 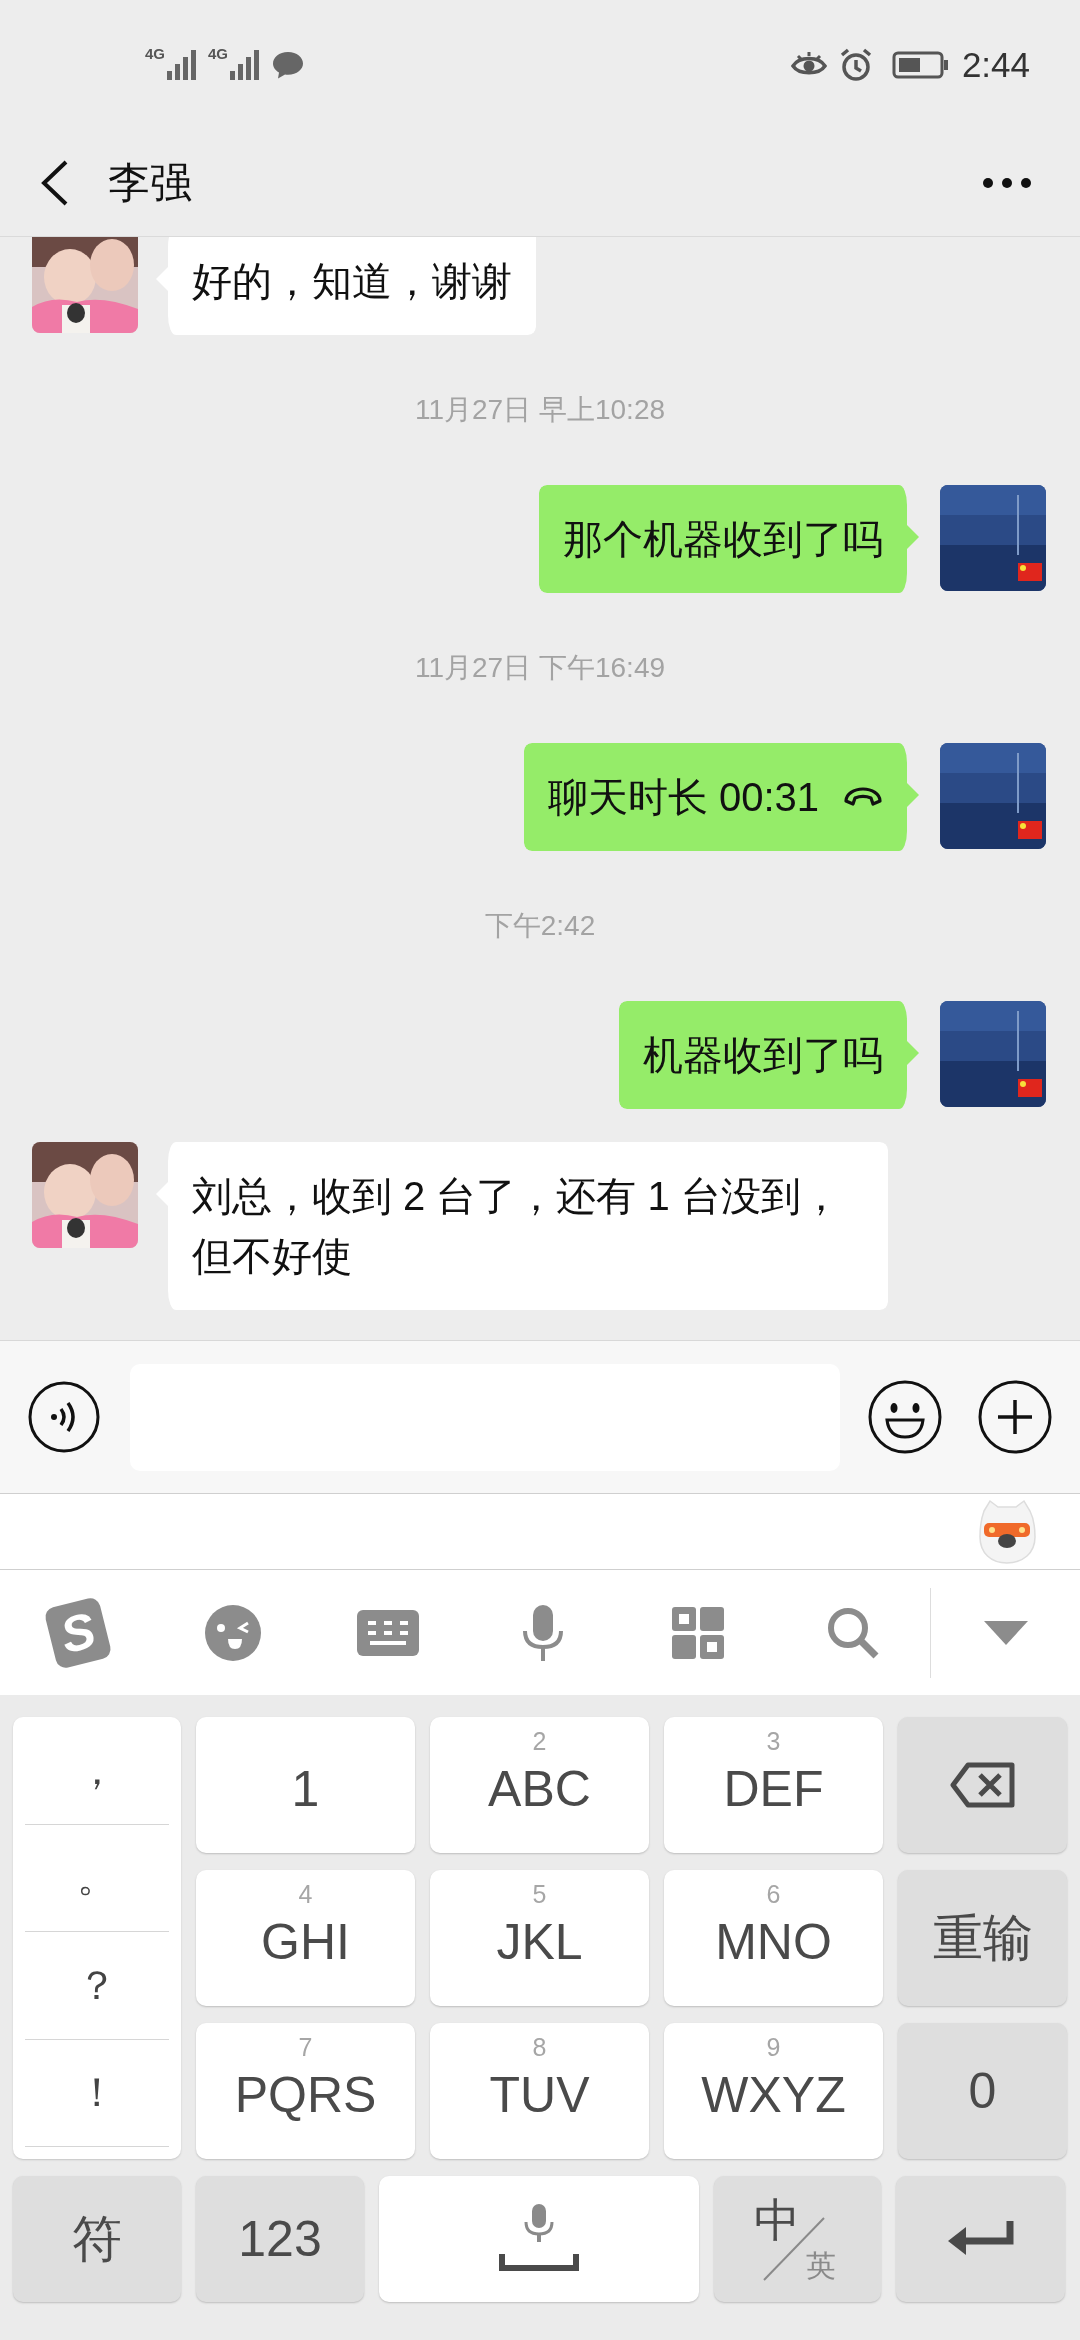 I want to click on keyboard-icon, so click(x=387, y=1632).